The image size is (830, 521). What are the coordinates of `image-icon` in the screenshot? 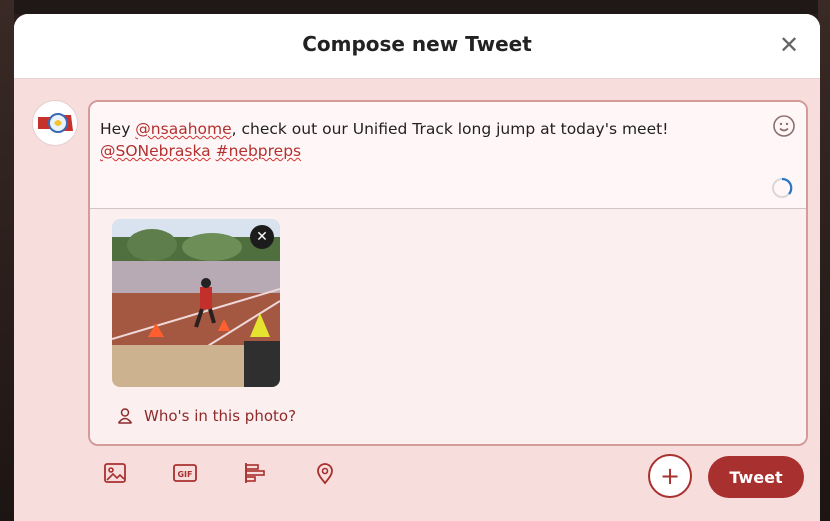 It's located at (115, 473).